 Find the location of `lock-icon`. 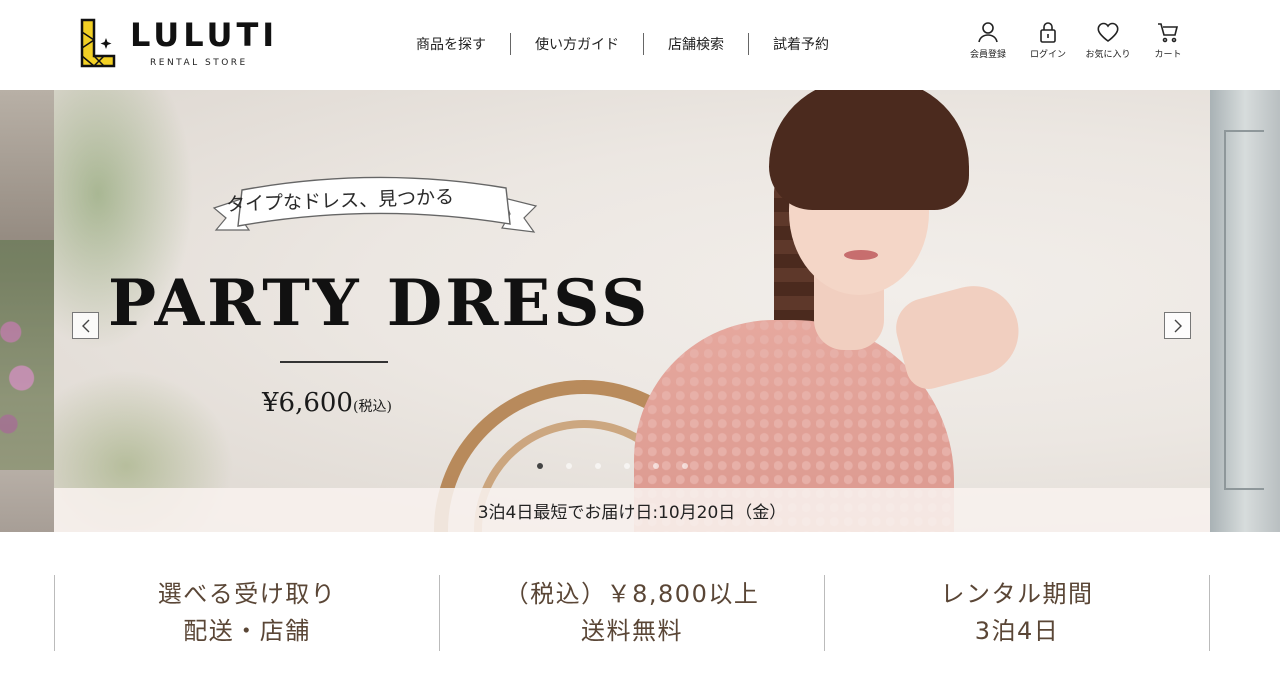

lock-icon is located at coordinates (1048, 32).